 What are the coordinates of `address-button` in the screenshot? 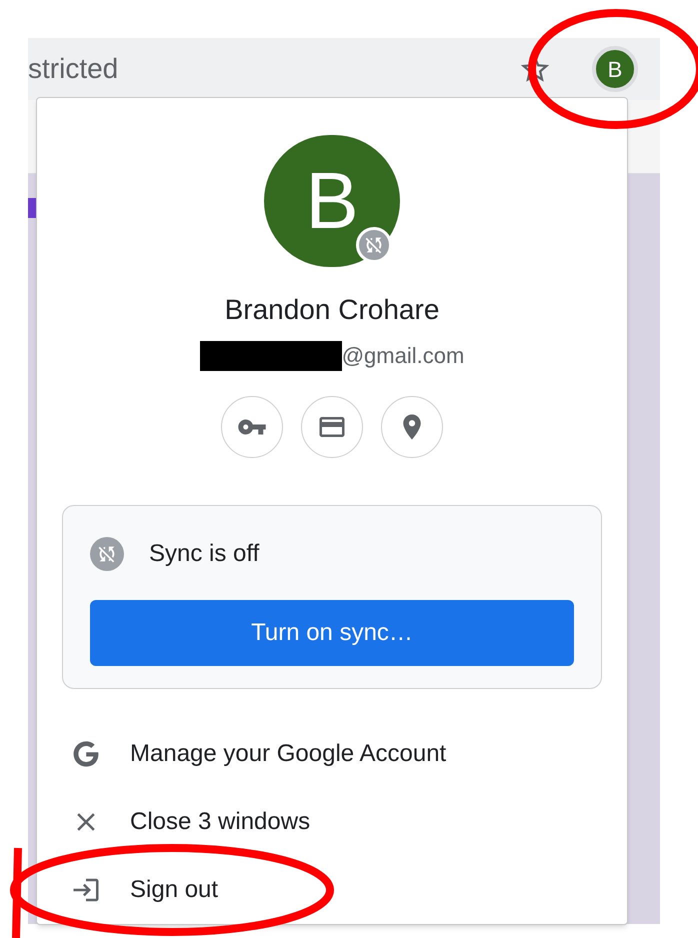 It's located at (412, 427).